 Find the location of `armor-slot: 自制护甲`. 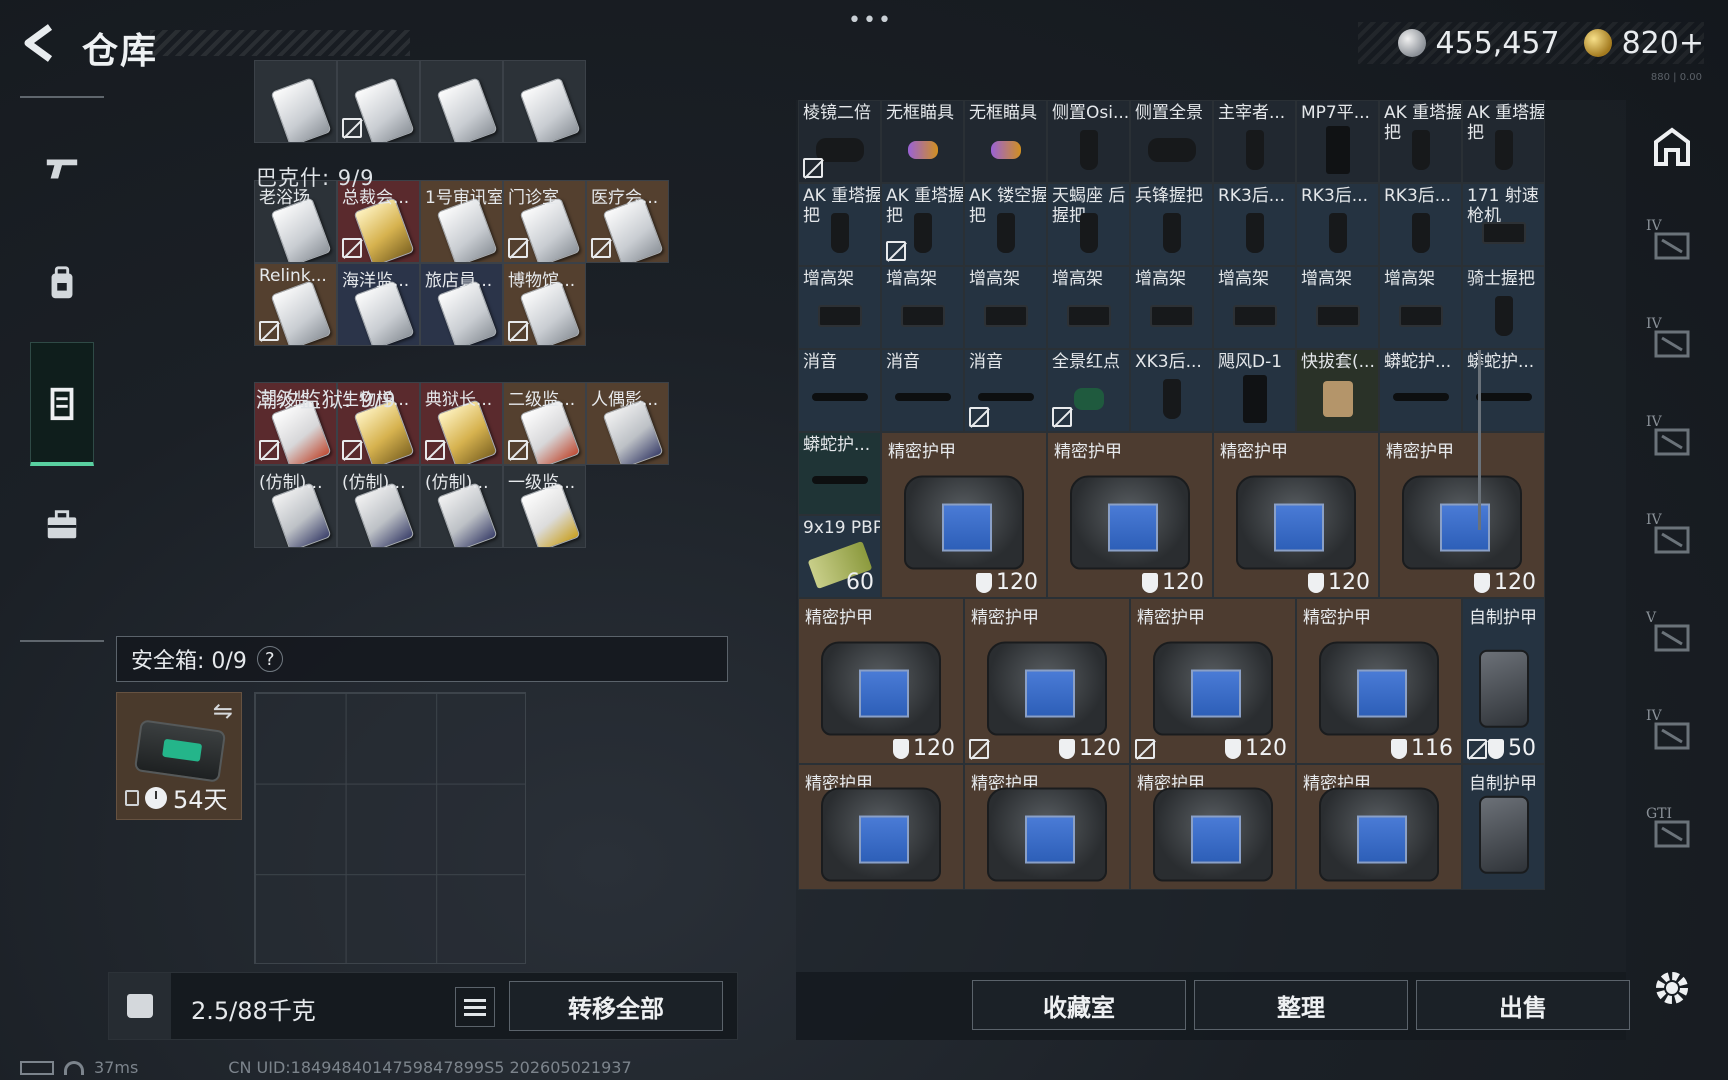

armor-slot: 自制护甲 is located at coordinates (1503, 827).